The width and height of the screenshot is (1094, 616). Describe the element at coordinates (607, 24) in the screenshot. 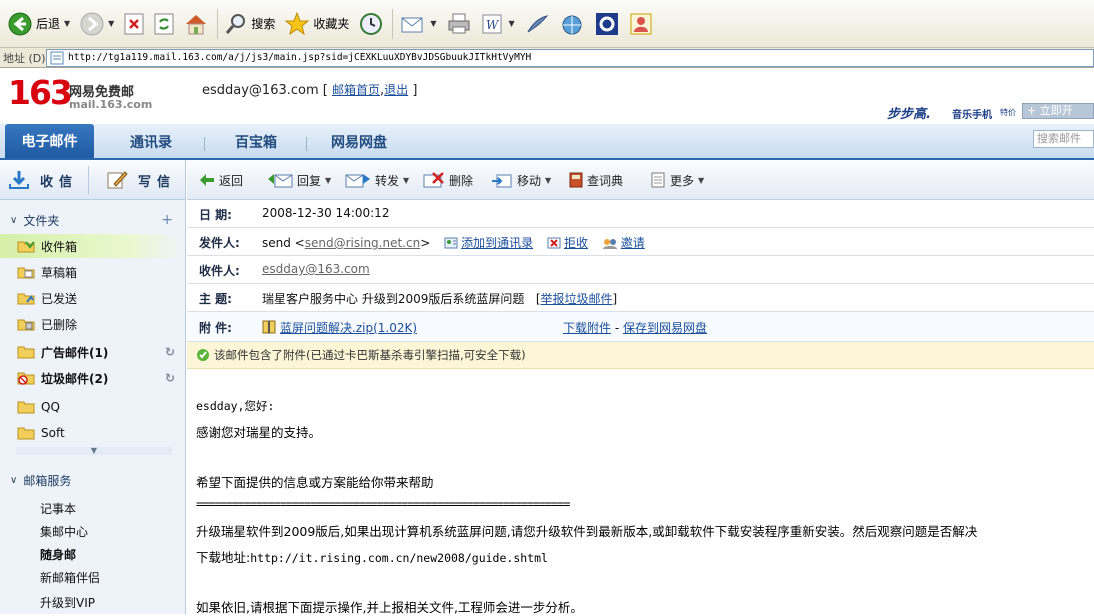

I see `research-button` at that location.